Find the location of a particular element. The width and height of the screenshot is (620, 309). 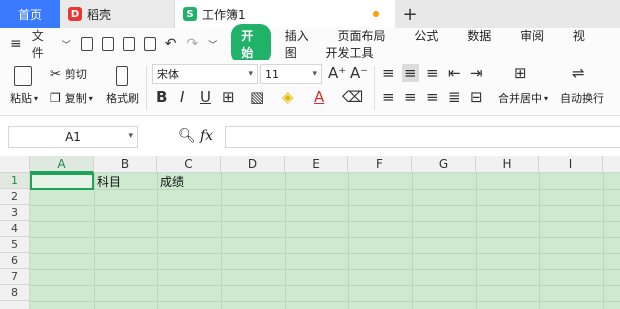

distribute-icon: ⊟ is located at coordinates (476, 97).